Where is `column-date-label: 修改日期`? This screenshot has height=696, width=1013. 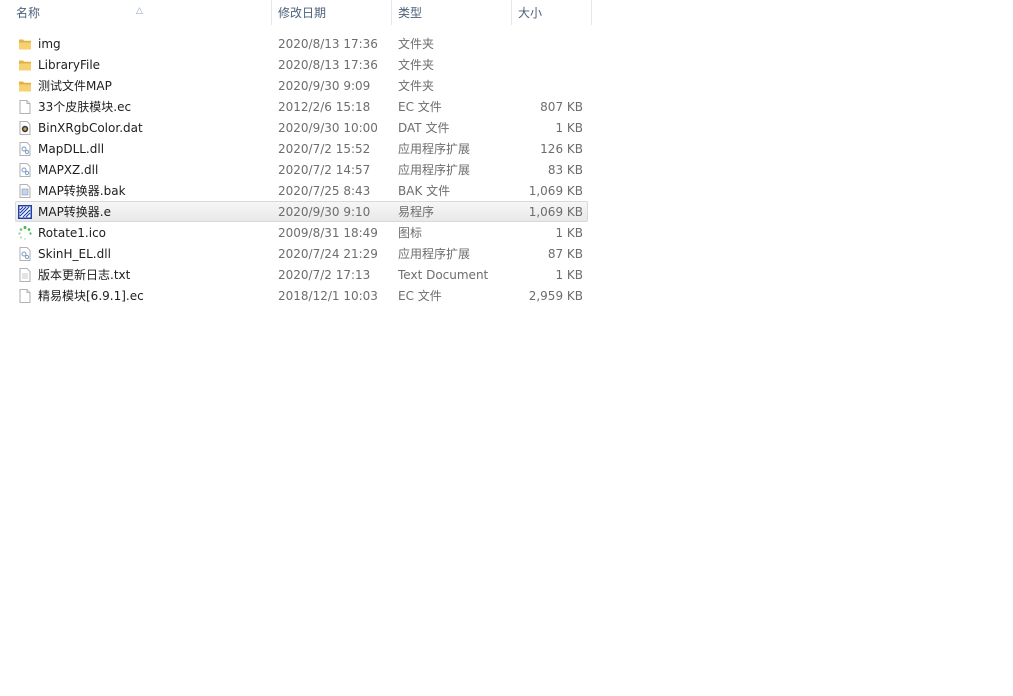 column-date-label: 修改日期 is located at coordinates (302, 13).